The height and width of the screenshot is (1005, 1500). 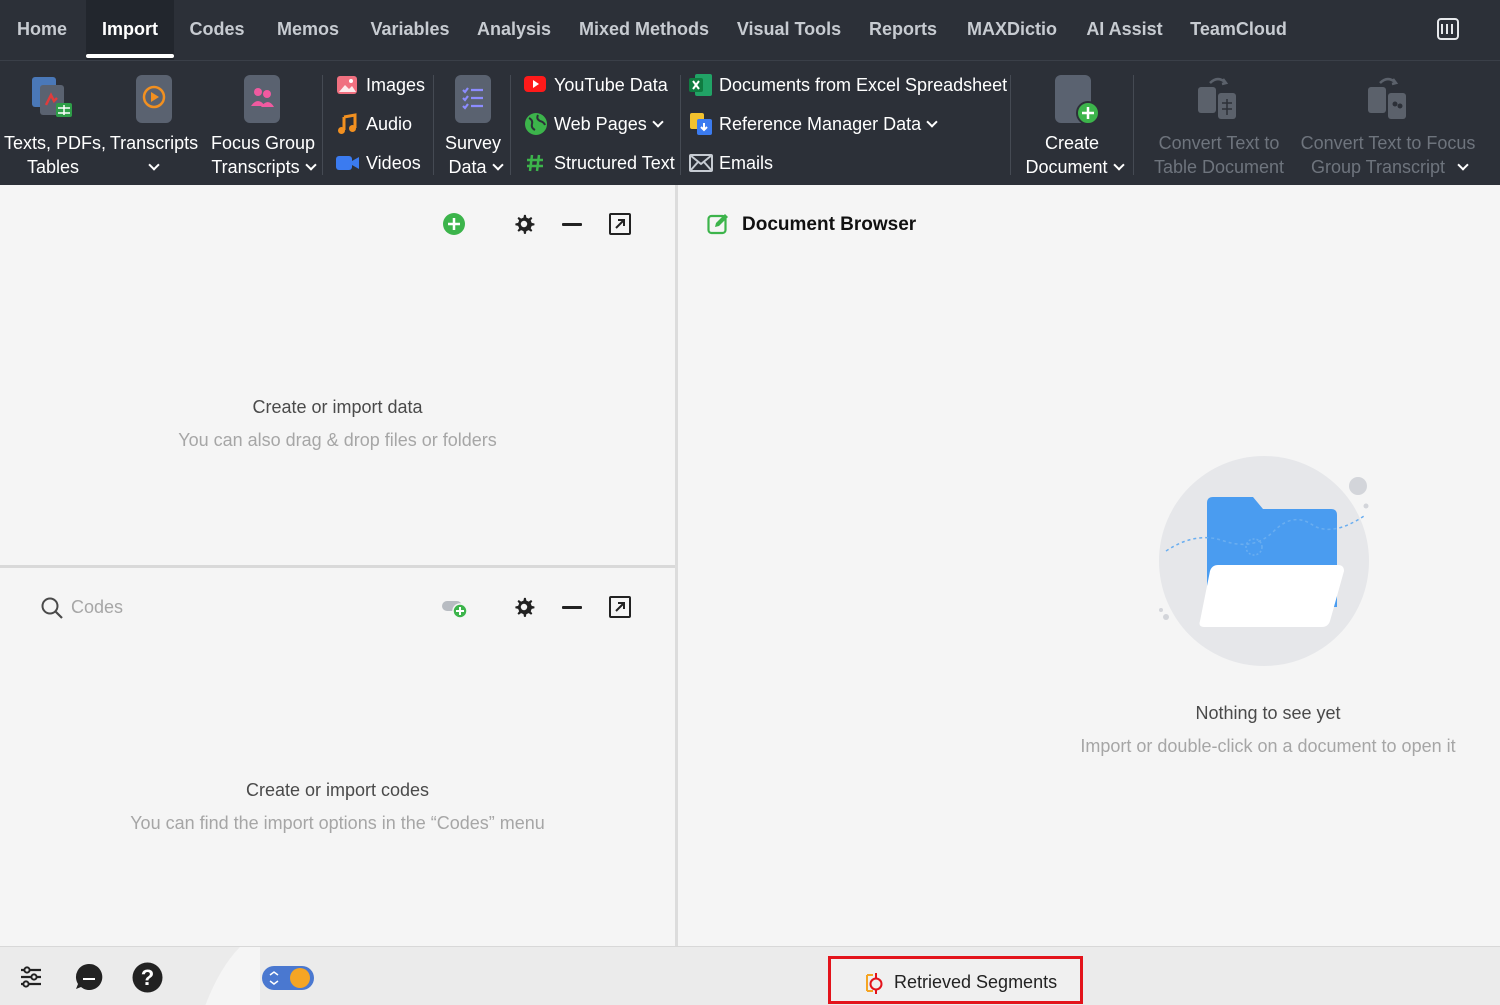 I want to click on convert-to-focus-group-label-2: Group Transcript, so click(x=1378, y=167).